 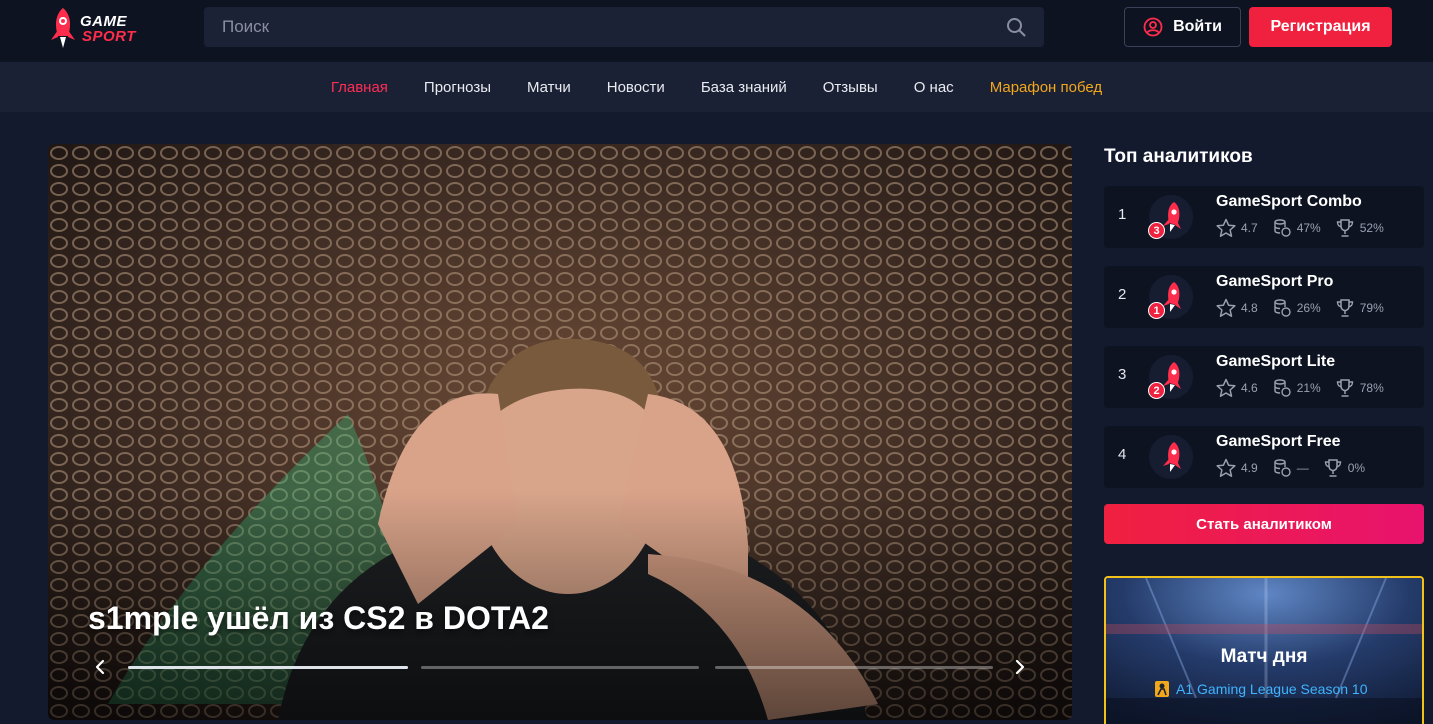 I want to click on nav-item-home: Главная, so click(x=359, y=87).